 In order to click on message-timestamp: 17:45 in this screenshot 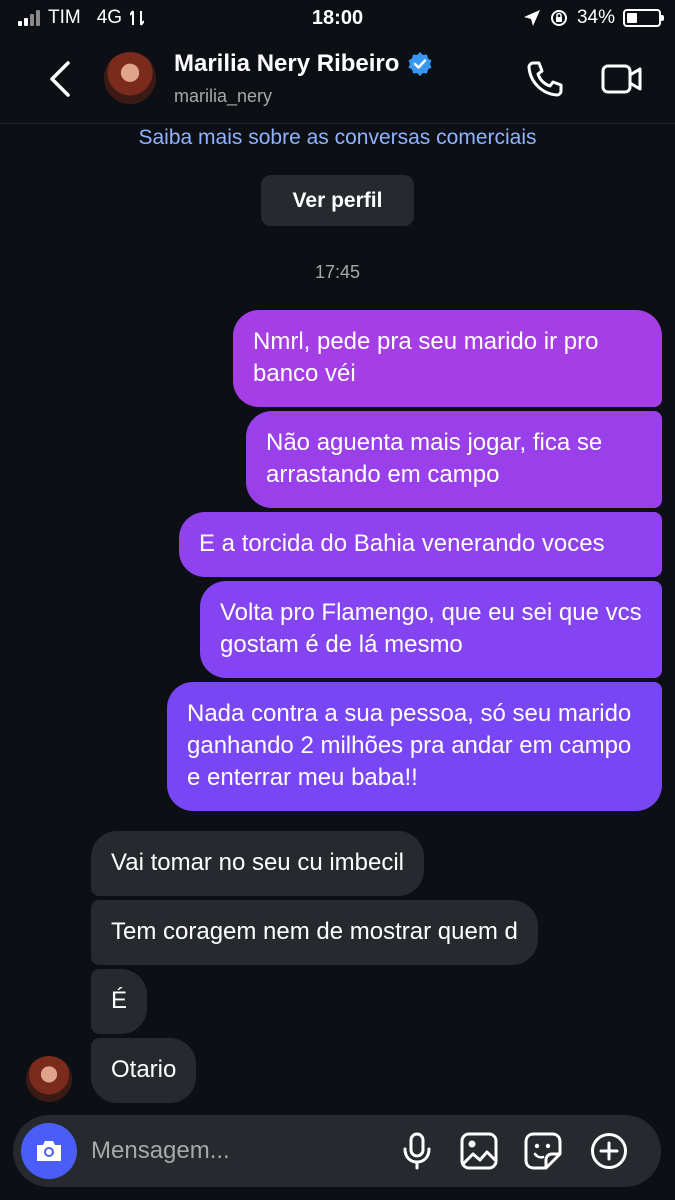, I will do `click(337, 272)`.